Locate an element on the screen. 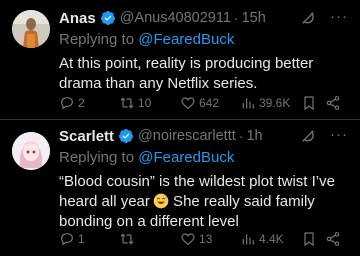 This screenshot has height=256, width=360. views-button: 39.6K is located at coordinates (265, 103).